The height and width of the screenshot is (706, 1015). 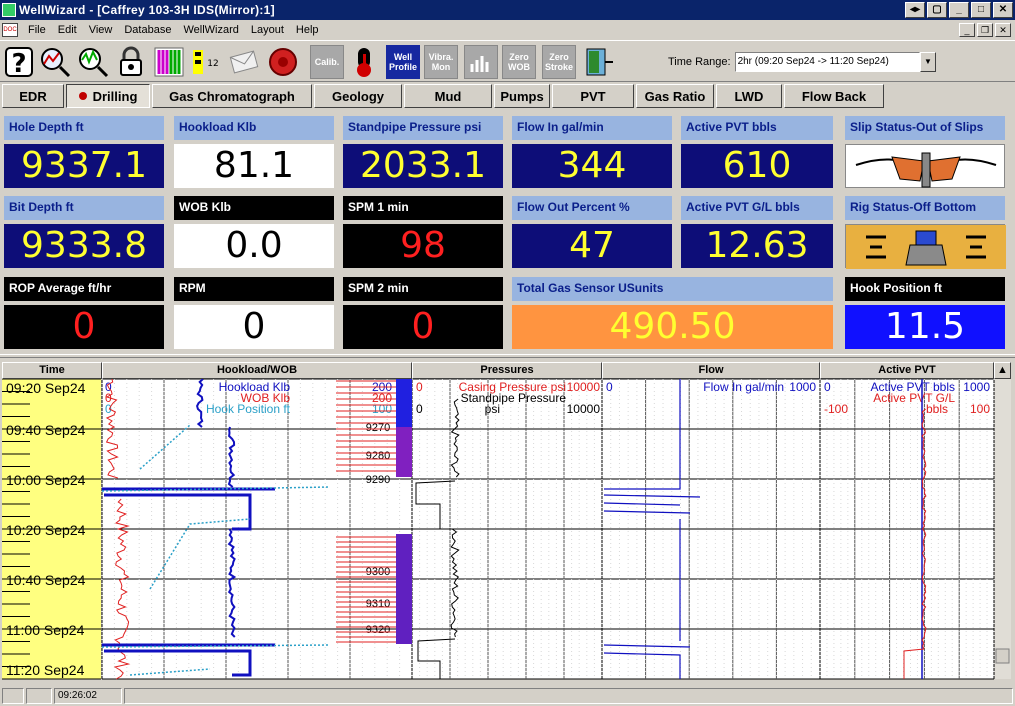 I want to click on scroll-up-icon: ▲, so click(x=1002, y=370).